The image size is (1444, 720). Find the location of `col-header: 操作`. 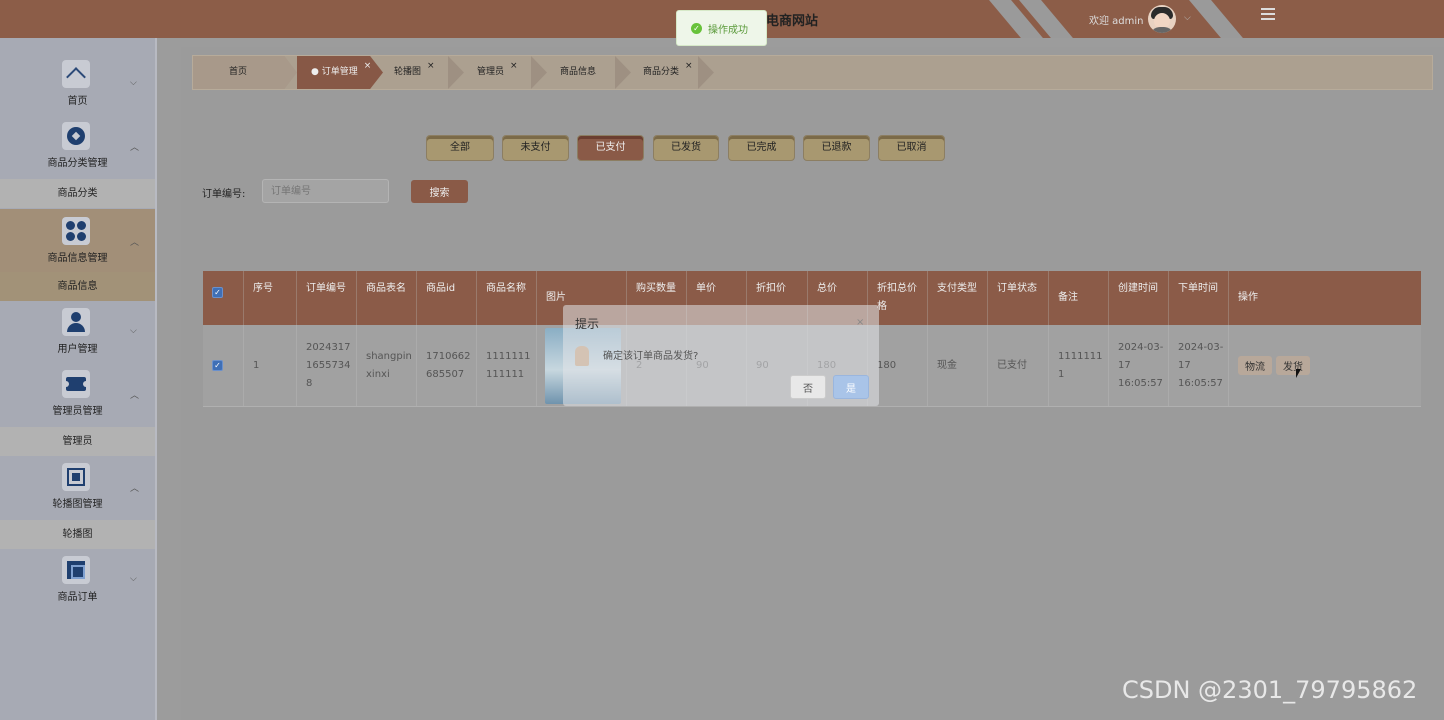

col-header: 操作 is located at coordinates (1248, 297).